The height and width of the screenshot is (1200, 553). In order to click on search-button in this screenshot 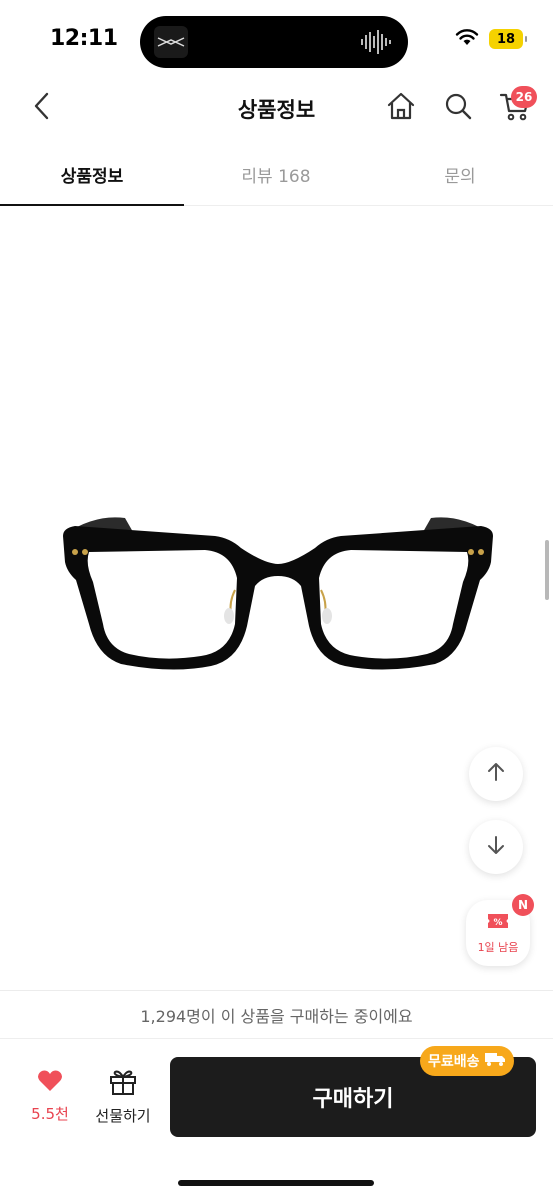, I will do `click(458, 108)`.